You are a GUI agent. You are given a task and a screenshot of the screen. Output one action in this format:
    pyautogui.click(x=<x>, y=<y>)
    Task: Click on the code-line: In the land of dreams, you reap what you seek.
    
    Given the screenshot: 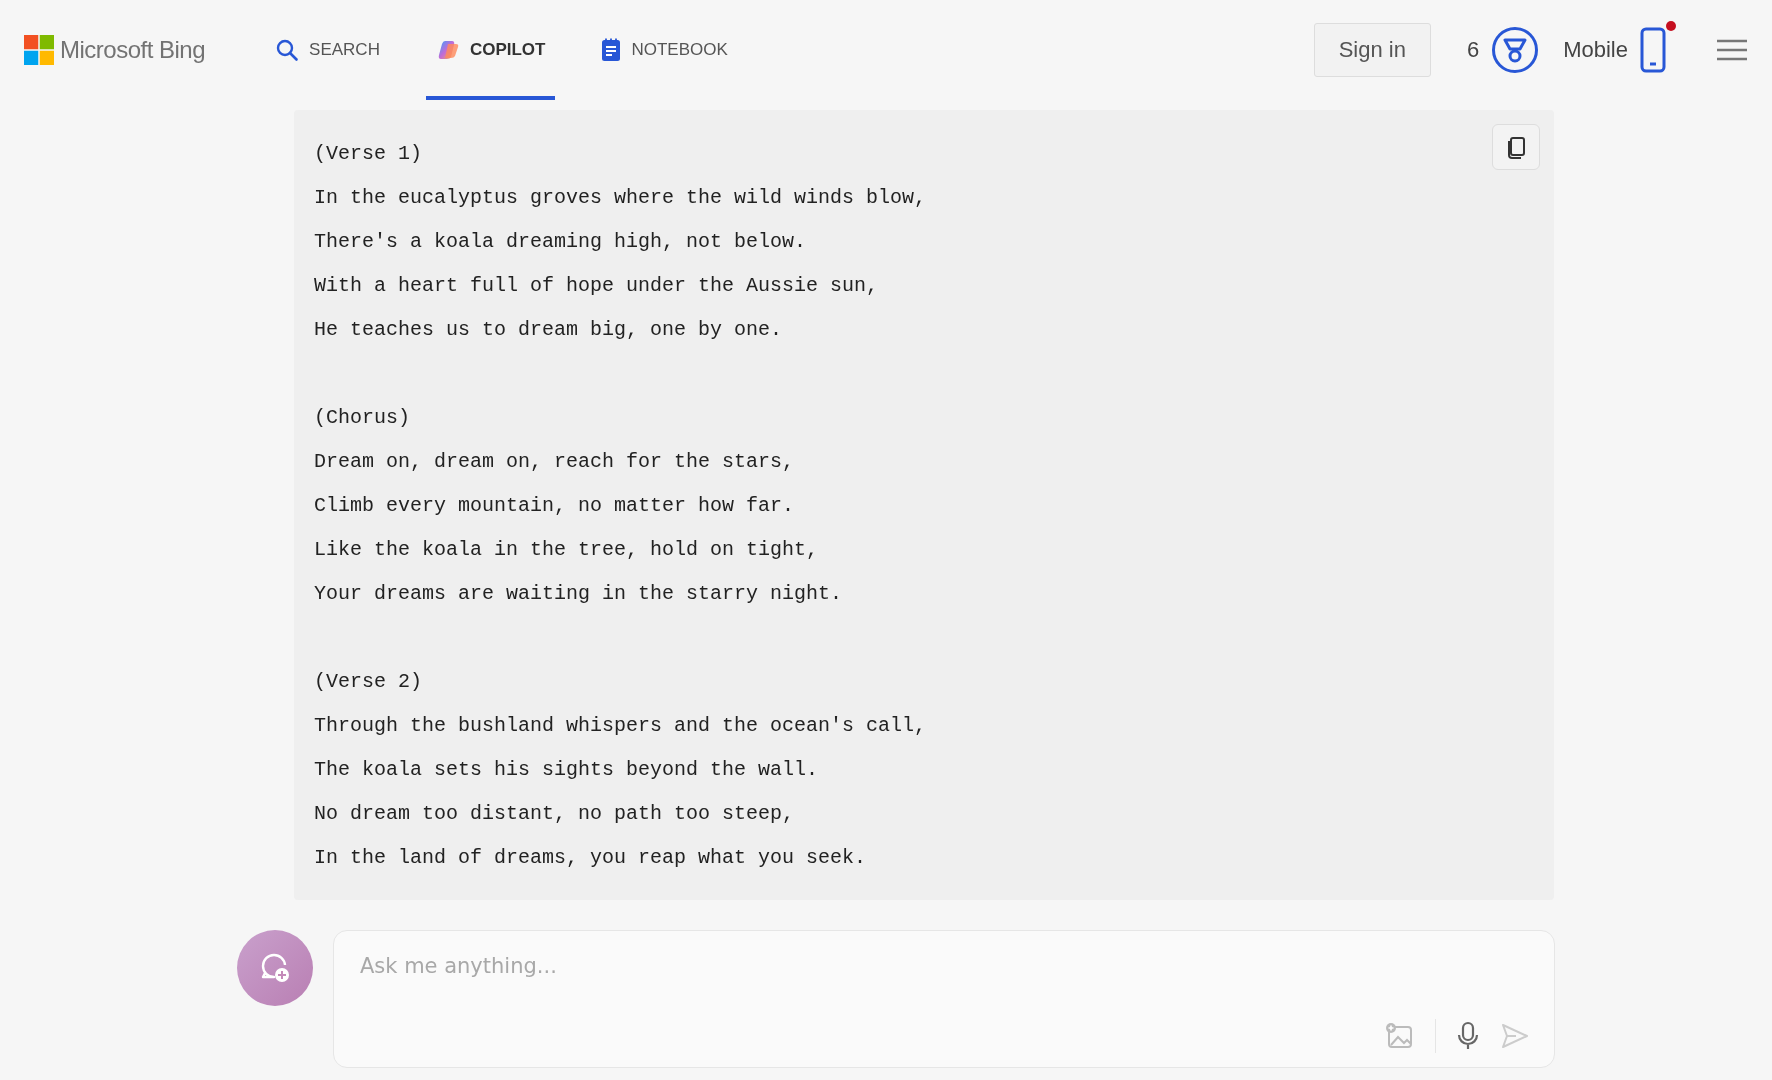 What is the action you would take?
    pyautogui.click(x=590, y=858)
    